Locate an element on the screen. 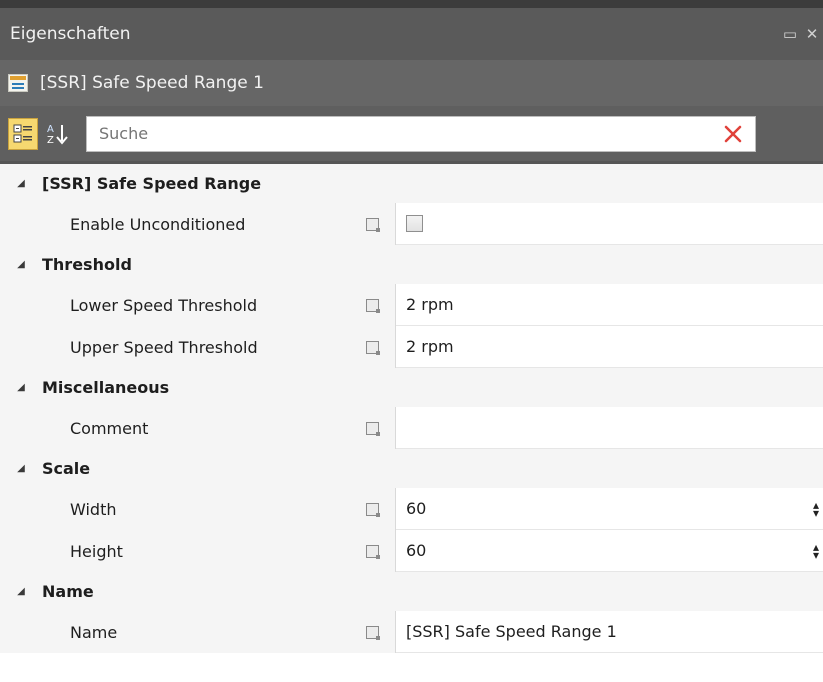 Image resolution: width=823 pixels, height=682 pixels. search-box is located at coordinates (421, 133).